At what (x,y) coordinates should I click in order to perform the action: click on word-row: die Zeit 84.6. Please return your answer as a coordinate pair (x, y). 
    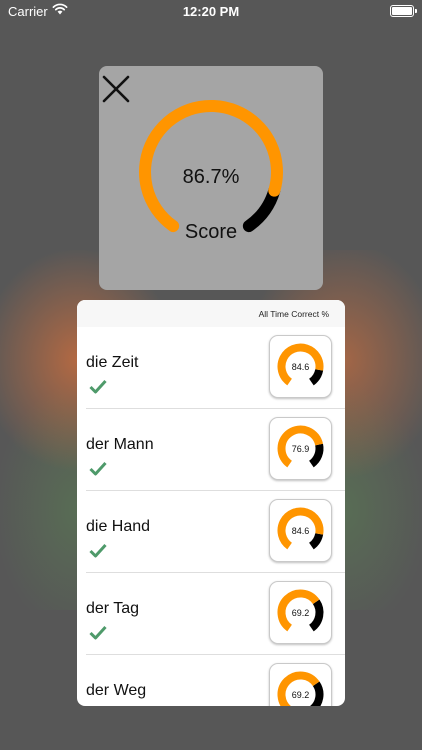
    Looking at the image, I should click on (215, 368).